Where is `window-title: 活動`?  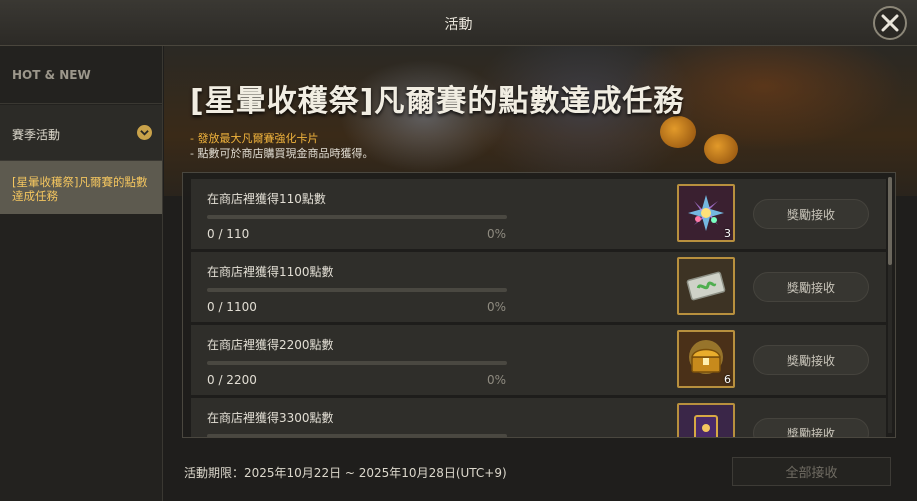
window-title: 活動 is located at coordinates (458, 25).